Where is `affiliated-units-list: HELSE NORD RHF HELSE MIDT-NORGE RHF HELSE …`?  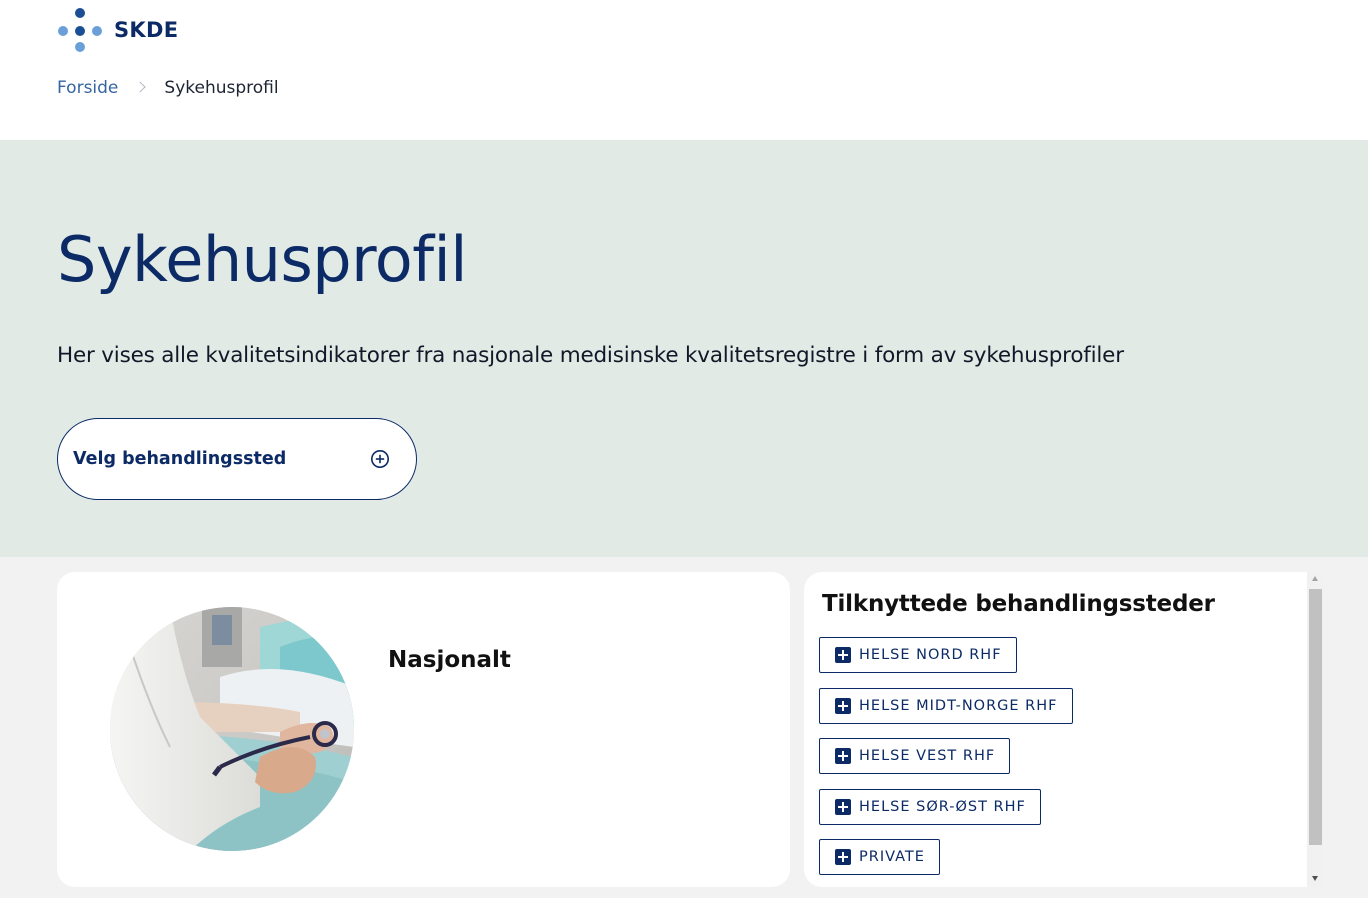 affiliated-units-list: HELSE NORD RHF HELSE MIDT-NORGE RHF HELSE … is located at coordinates (946, 762).